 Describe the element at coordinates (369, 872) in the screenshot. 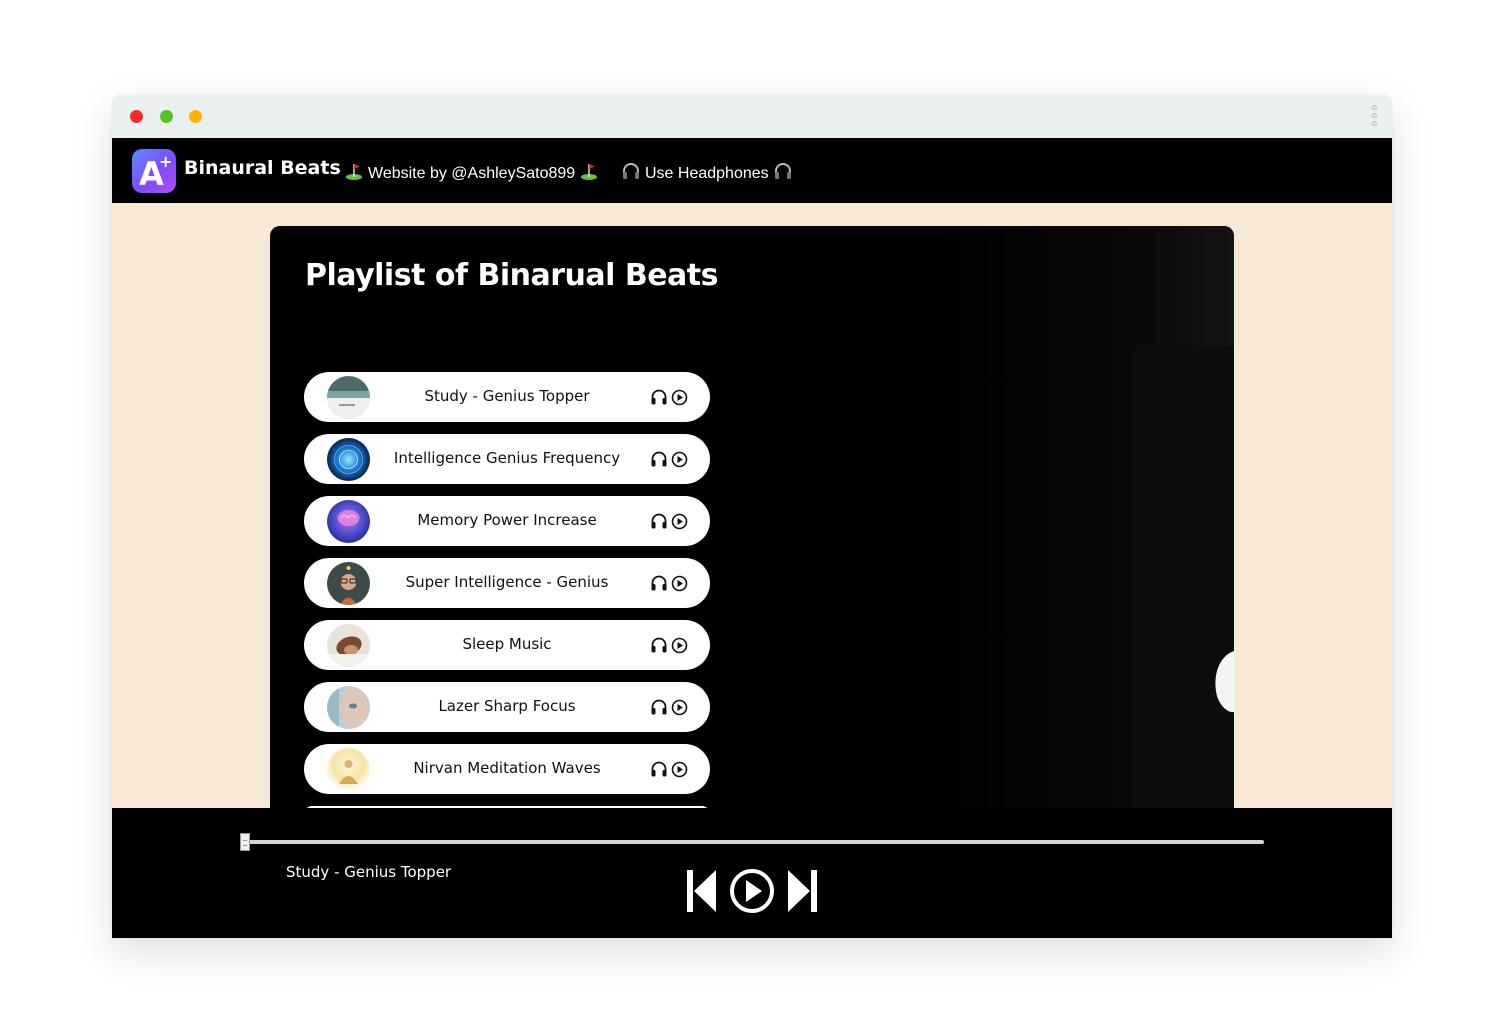

I see `now-playing-title: Study - Genius Topper` at that location.